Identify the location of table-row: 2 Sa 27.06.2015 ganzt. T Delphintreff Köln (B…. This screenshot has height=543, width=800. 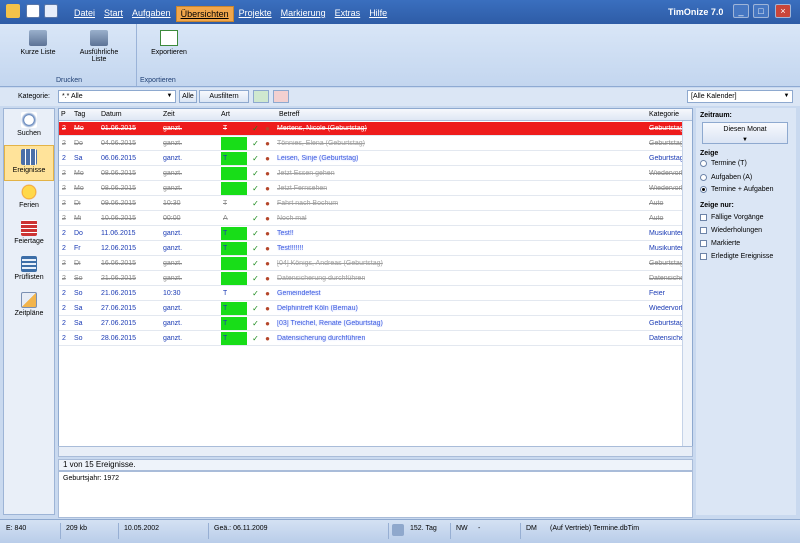
(375, 309).